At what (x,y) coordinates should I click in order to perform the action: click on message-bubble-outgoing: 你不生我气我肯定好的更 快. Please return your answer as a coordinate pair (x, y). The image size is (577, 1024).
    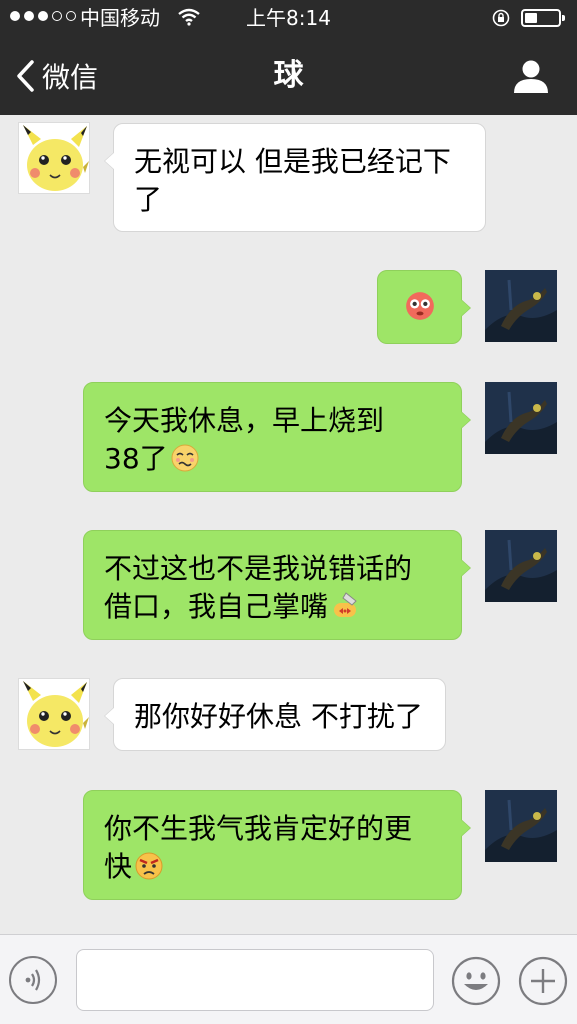
    Looking at the image, I should click on (277, 845).